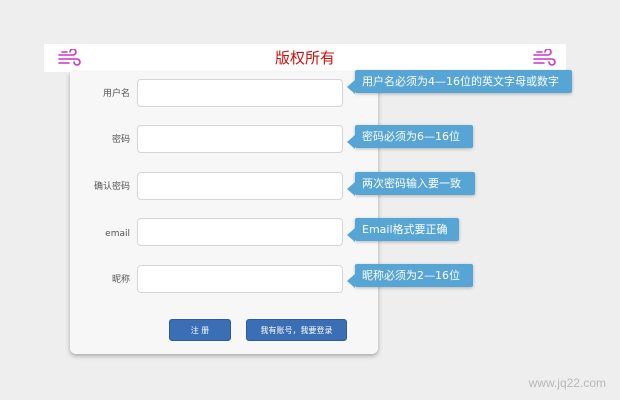 The image size is (620, 400). What do you see at coordinates (567, 383) in the screenshot?
I see `watermark: www.jq22.com` at bounding box center [567, 383].